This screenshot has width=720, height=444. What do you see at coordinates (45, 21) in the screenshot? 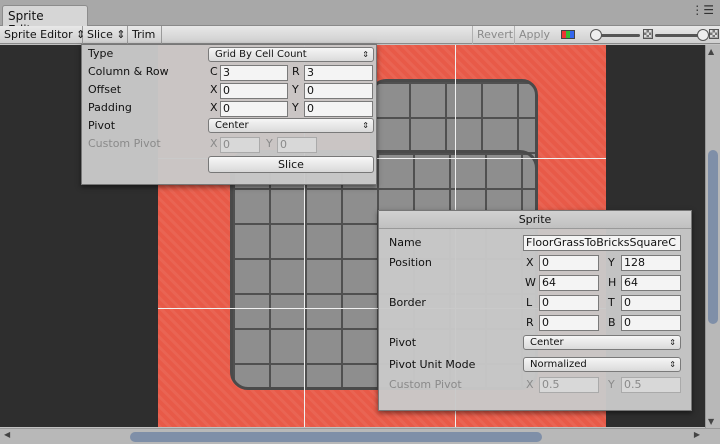
I see `tab-sprite-editor: Sprite Editor` at bounding box center [45, 21].